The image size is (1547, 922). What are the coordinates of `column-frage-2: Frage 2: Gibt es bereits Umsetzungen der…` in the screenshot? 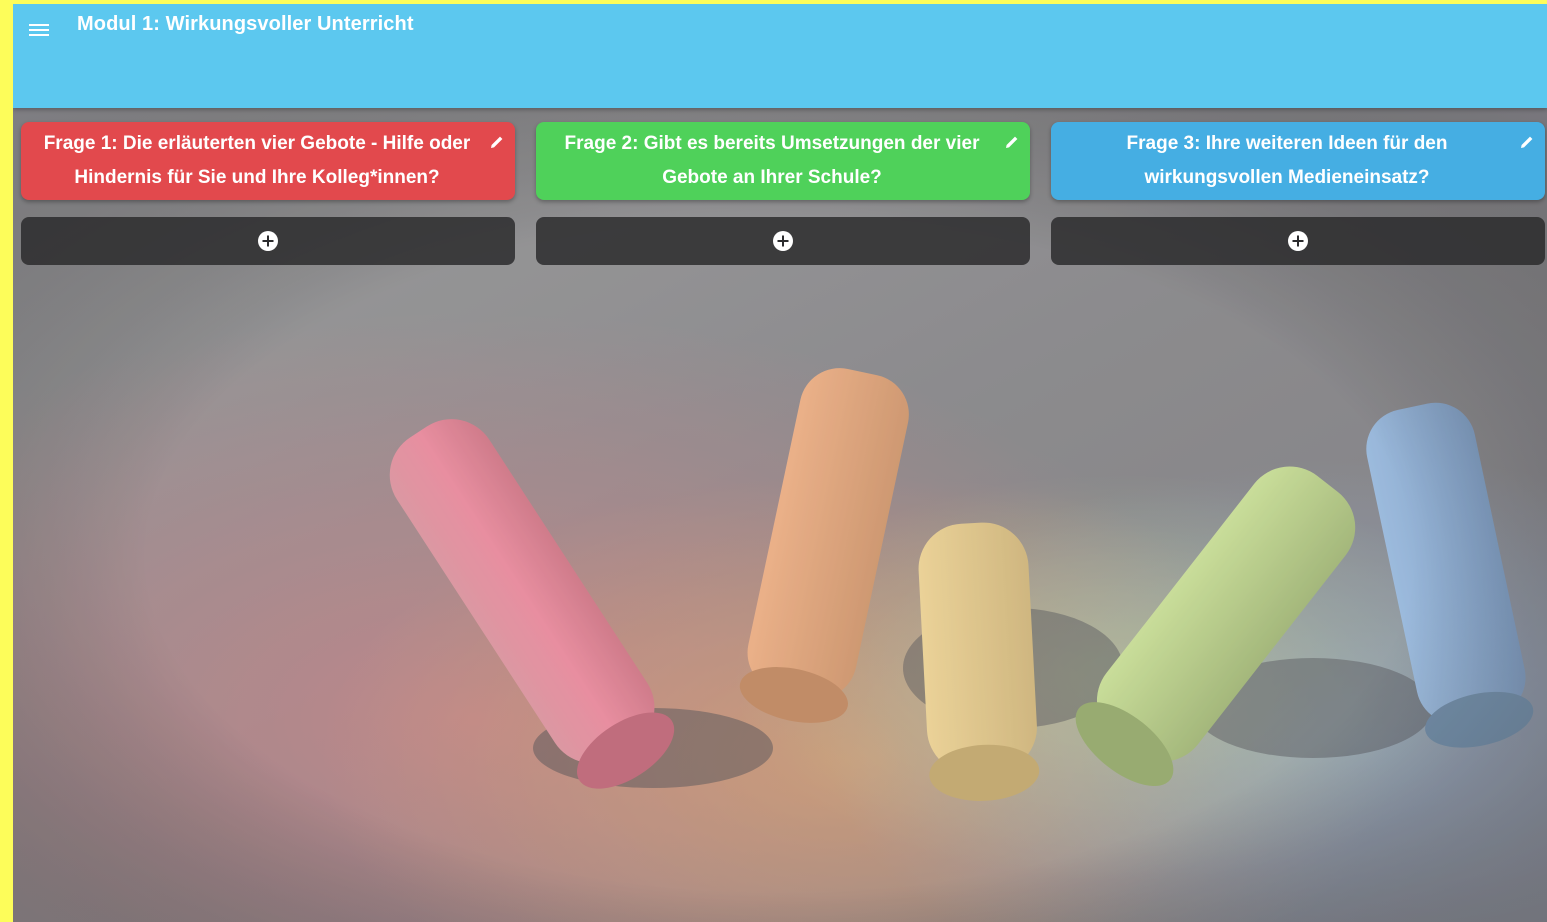 It's located at (783, 193).